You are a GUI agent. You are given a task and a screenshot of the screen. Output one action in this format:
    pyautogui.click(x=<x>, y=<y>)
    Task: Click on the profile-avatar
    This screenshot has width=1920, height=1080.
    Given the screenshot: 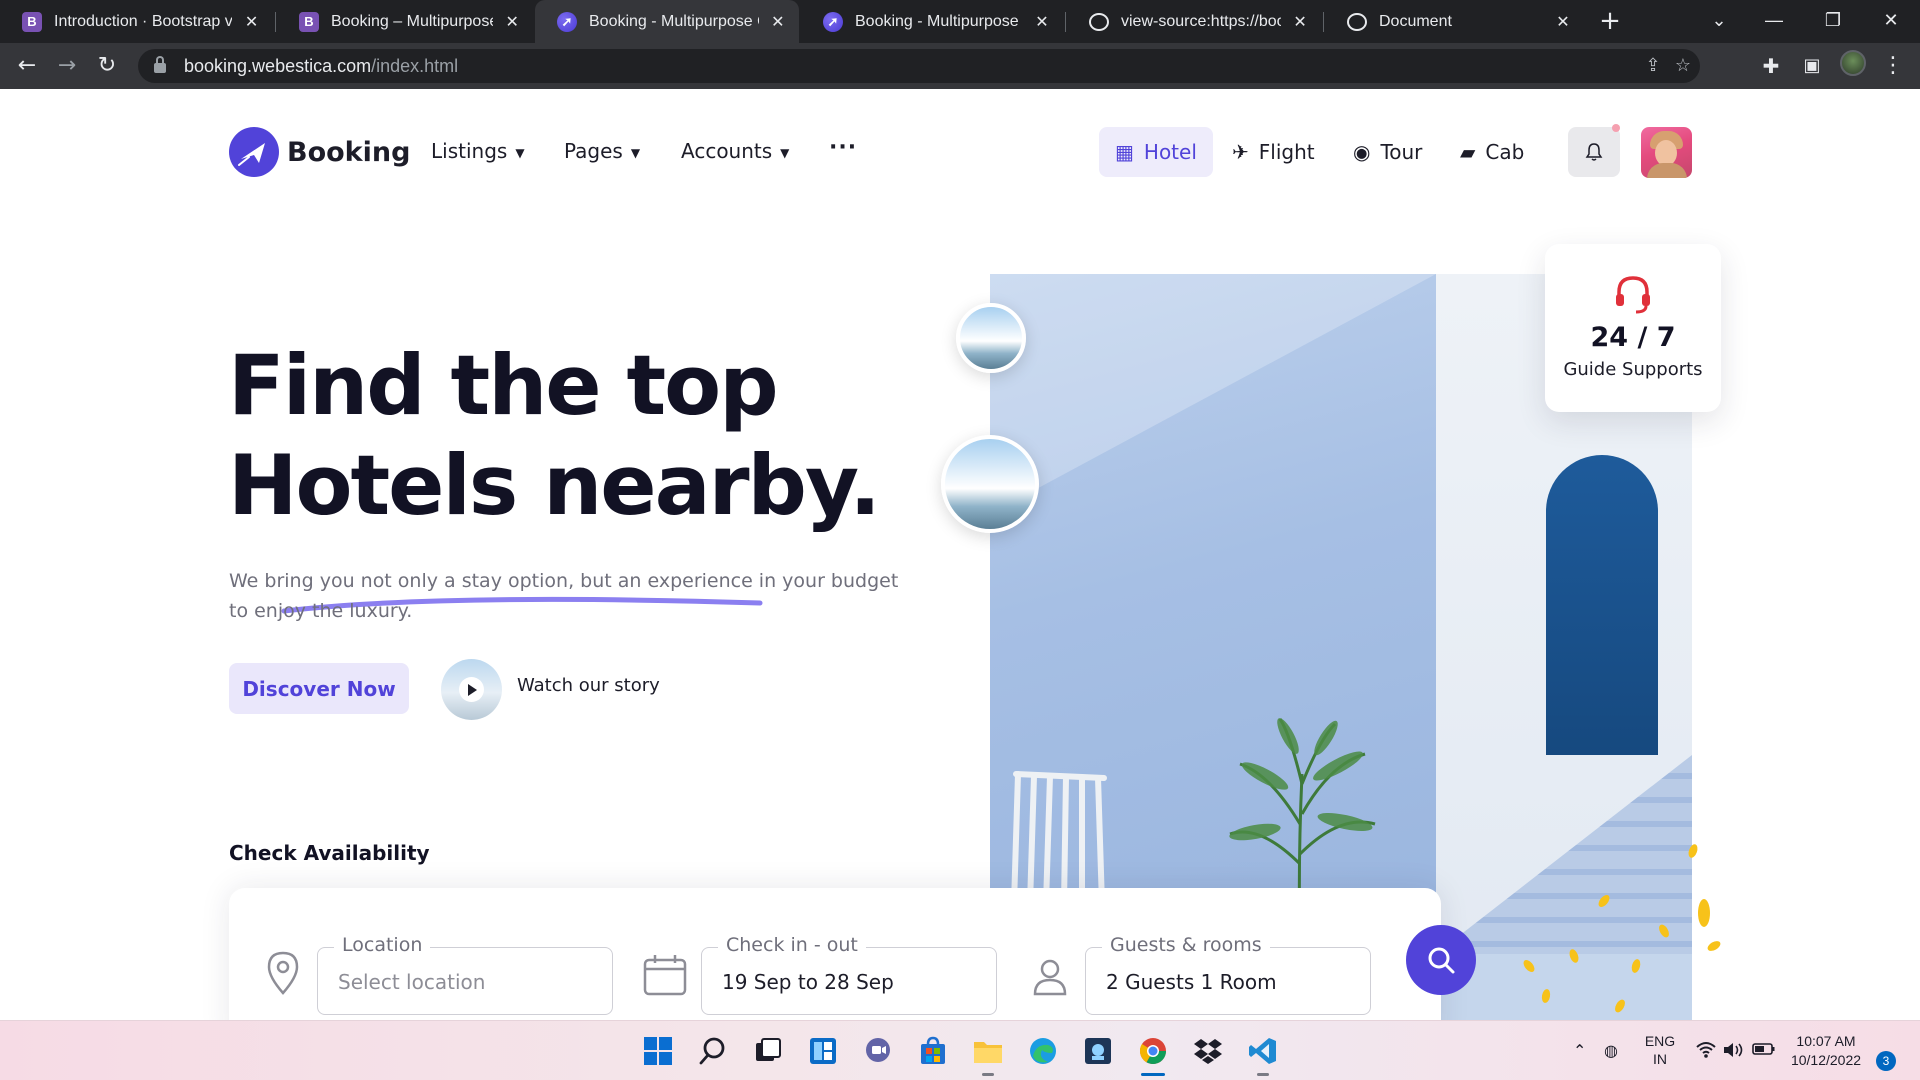 What is the action you would take?
    pyautogui.click(x=1853, y=63)
    